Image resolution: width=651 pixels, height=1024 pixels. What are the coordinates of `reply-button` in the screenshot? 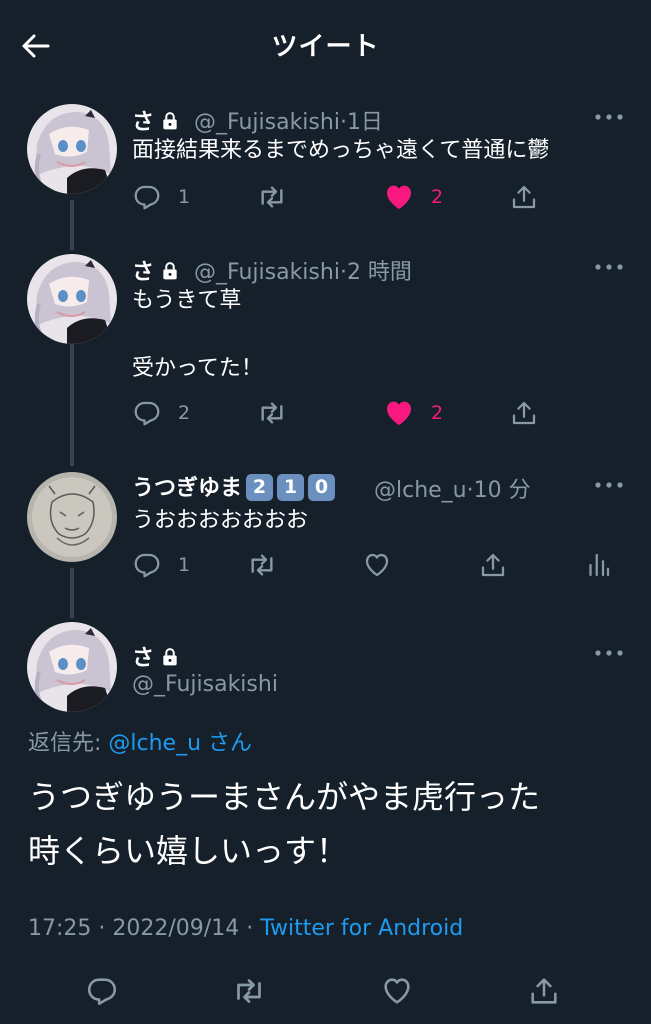 It's located at (102, 991).